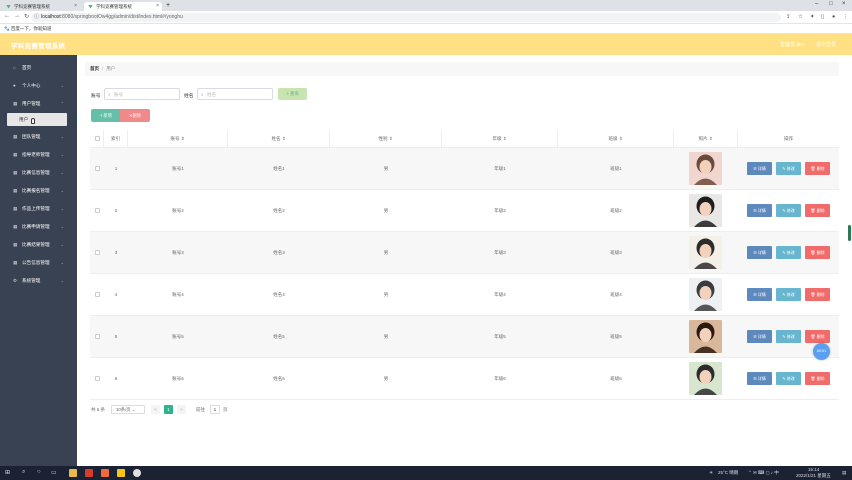  Describe the element at coordinates (137, 473) in the screenshot. I see `chrome-app-icon` at that location.